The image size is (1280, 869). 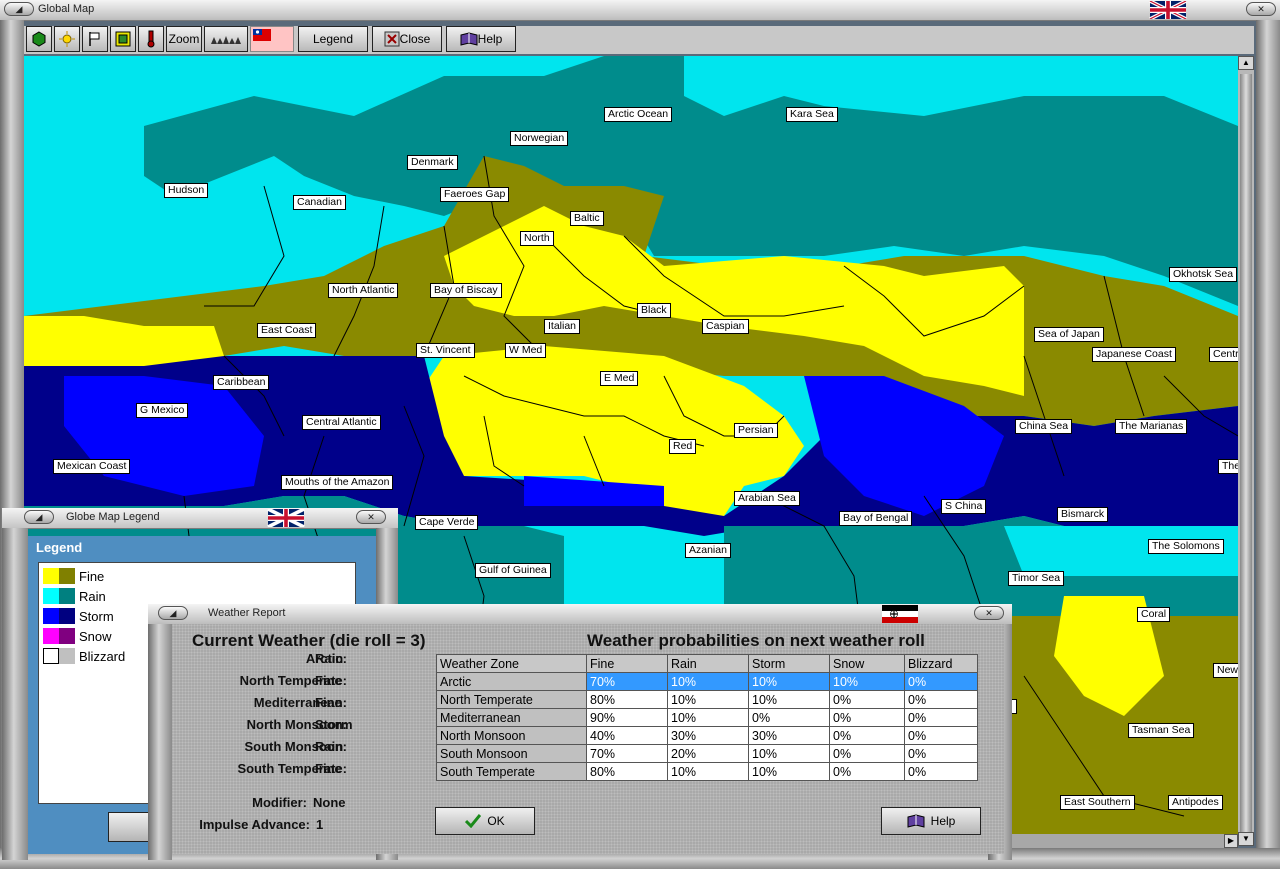 What do you see at coordinates (92, 466) in the screenshot?
I see `map-label: Mexican Coast` at bounding box center [92, 466].